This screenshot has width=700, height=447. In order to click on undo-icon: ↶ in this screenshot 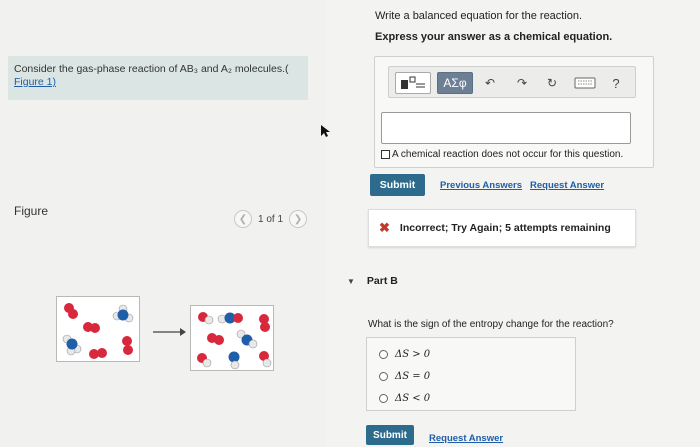, I will do `click(490, 83)`.